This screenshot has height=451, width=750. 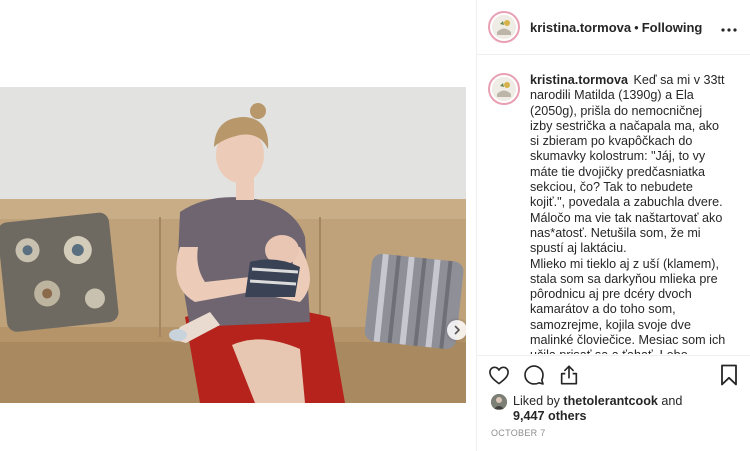 What do you see at coordinates (610, 401) in the screenshot?
I see `liker-username: thetolerantcook` at bounding box center [610, 401].